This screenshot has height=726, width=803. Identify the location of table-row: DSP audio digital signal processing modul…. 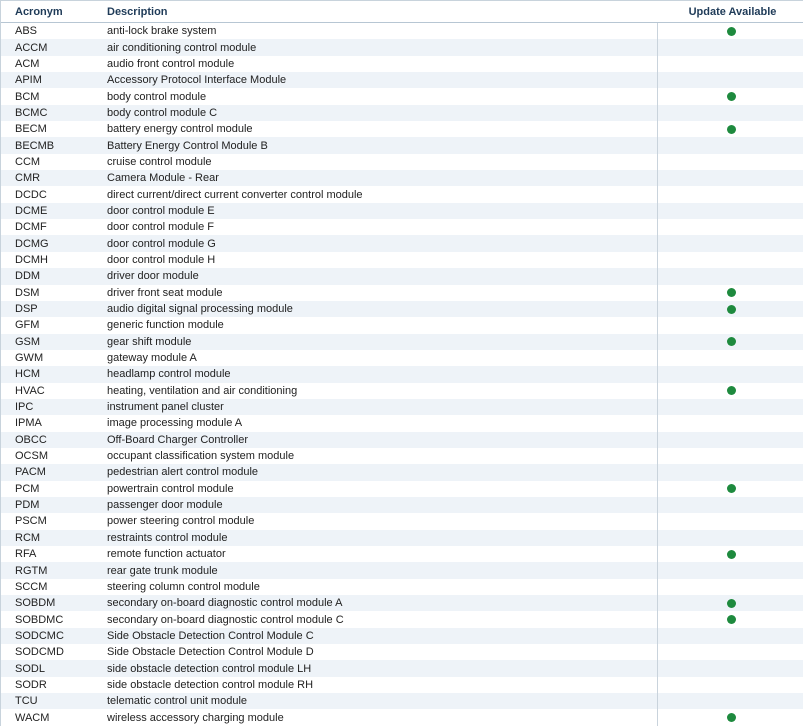
(402, 309).